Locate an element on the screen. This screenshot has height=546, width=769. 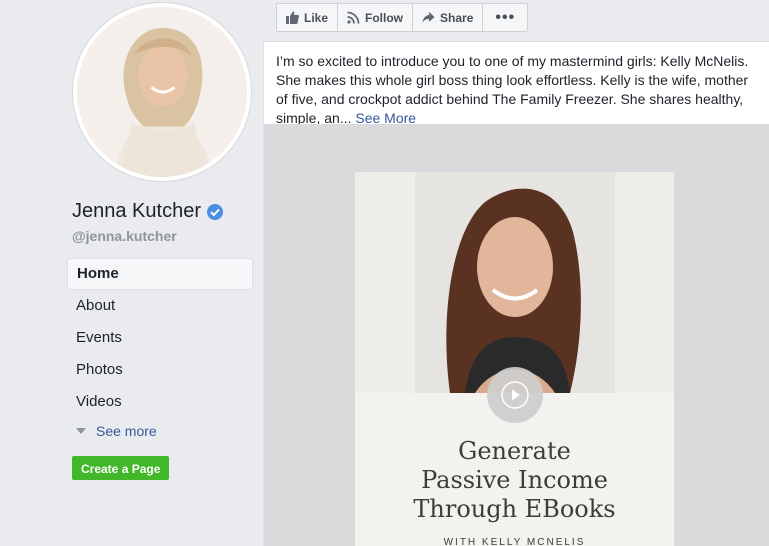
follow-button: Follow is located at coordinates (376, 17).